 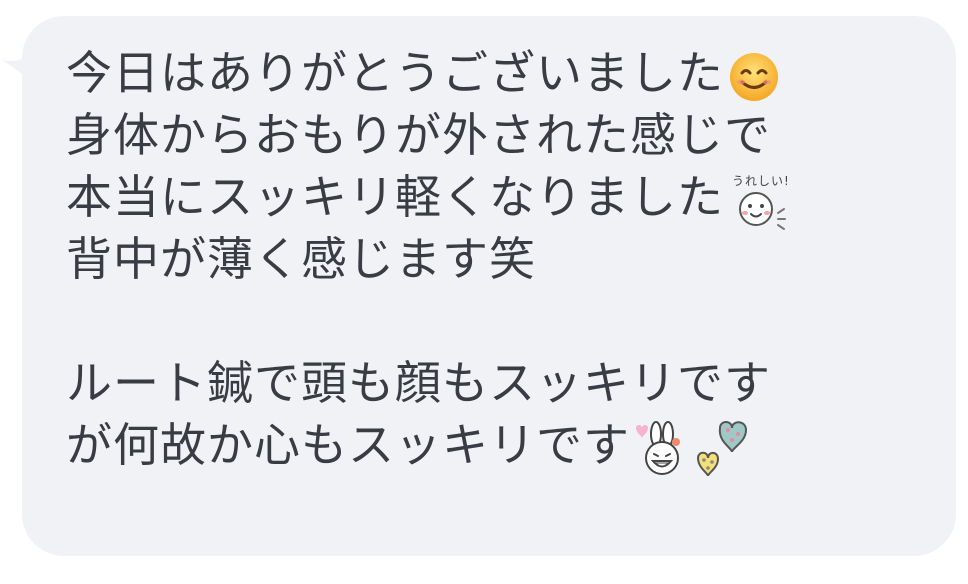 I want to click on message-line-3: 本当にスッキリ軽くなりました うれしい!, so click(x=496, y=198).